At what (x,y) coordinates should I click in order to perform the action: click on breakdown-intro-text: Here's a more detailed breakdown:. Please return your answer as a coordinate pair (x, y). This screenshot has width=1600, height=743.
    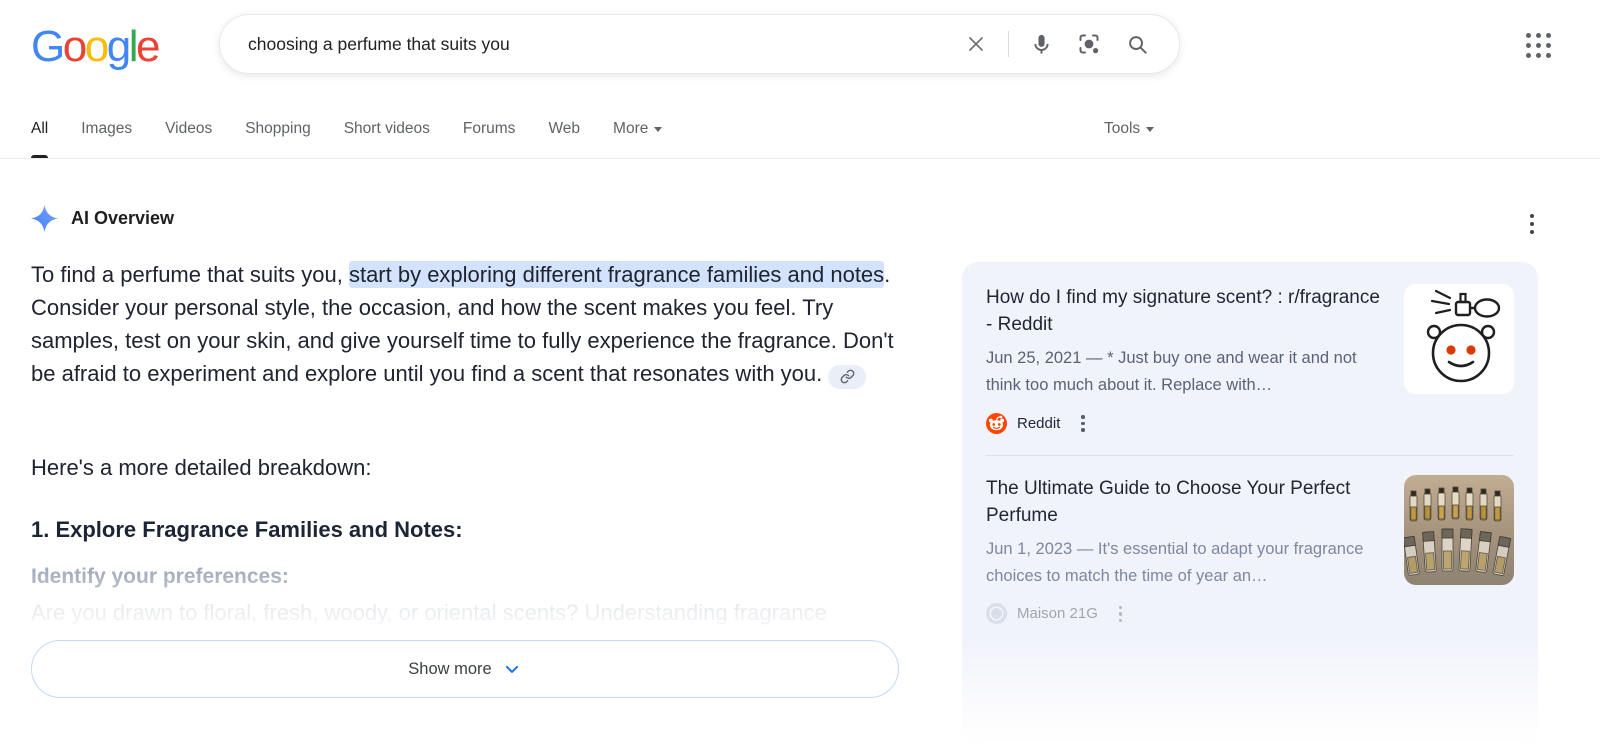
    Looking at the image, I should click on (201, 467).